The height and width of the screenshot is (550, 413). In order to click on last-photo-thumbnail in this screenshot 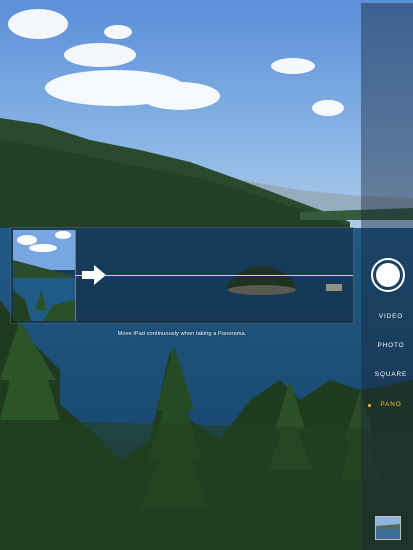, I will do `click(388, 528)`.